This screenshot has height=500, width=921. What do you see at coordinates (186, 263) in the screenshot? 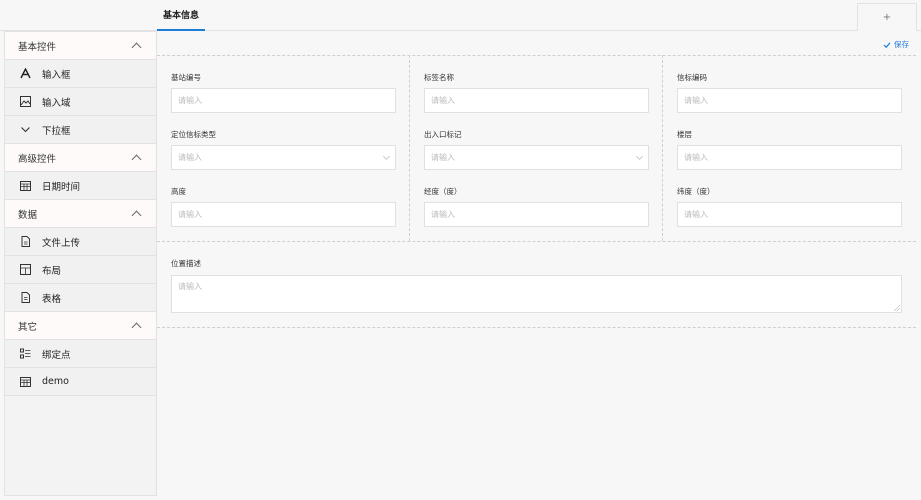
I see `field-label: 位置描述` at bounding box center [186, 263].